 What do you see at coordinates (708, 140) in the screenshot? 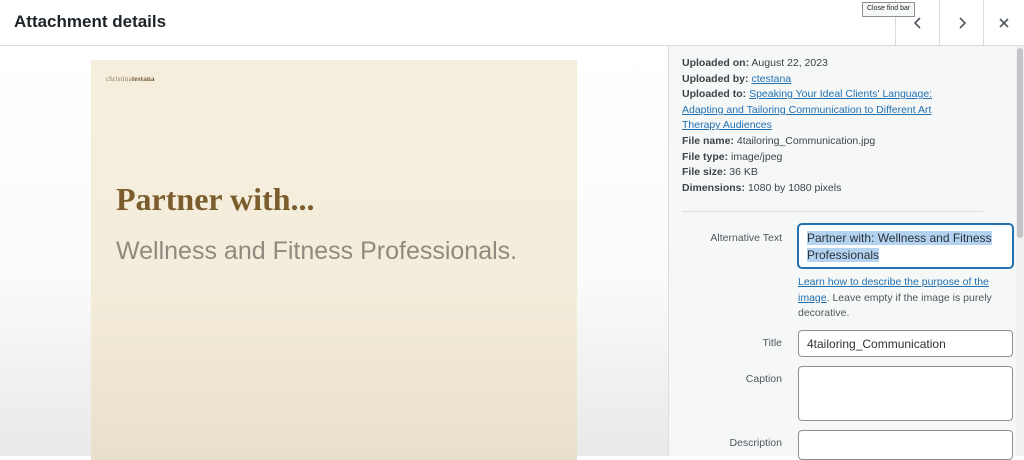
I see `file-name-label: File name:` at bounding box center [708, 140].